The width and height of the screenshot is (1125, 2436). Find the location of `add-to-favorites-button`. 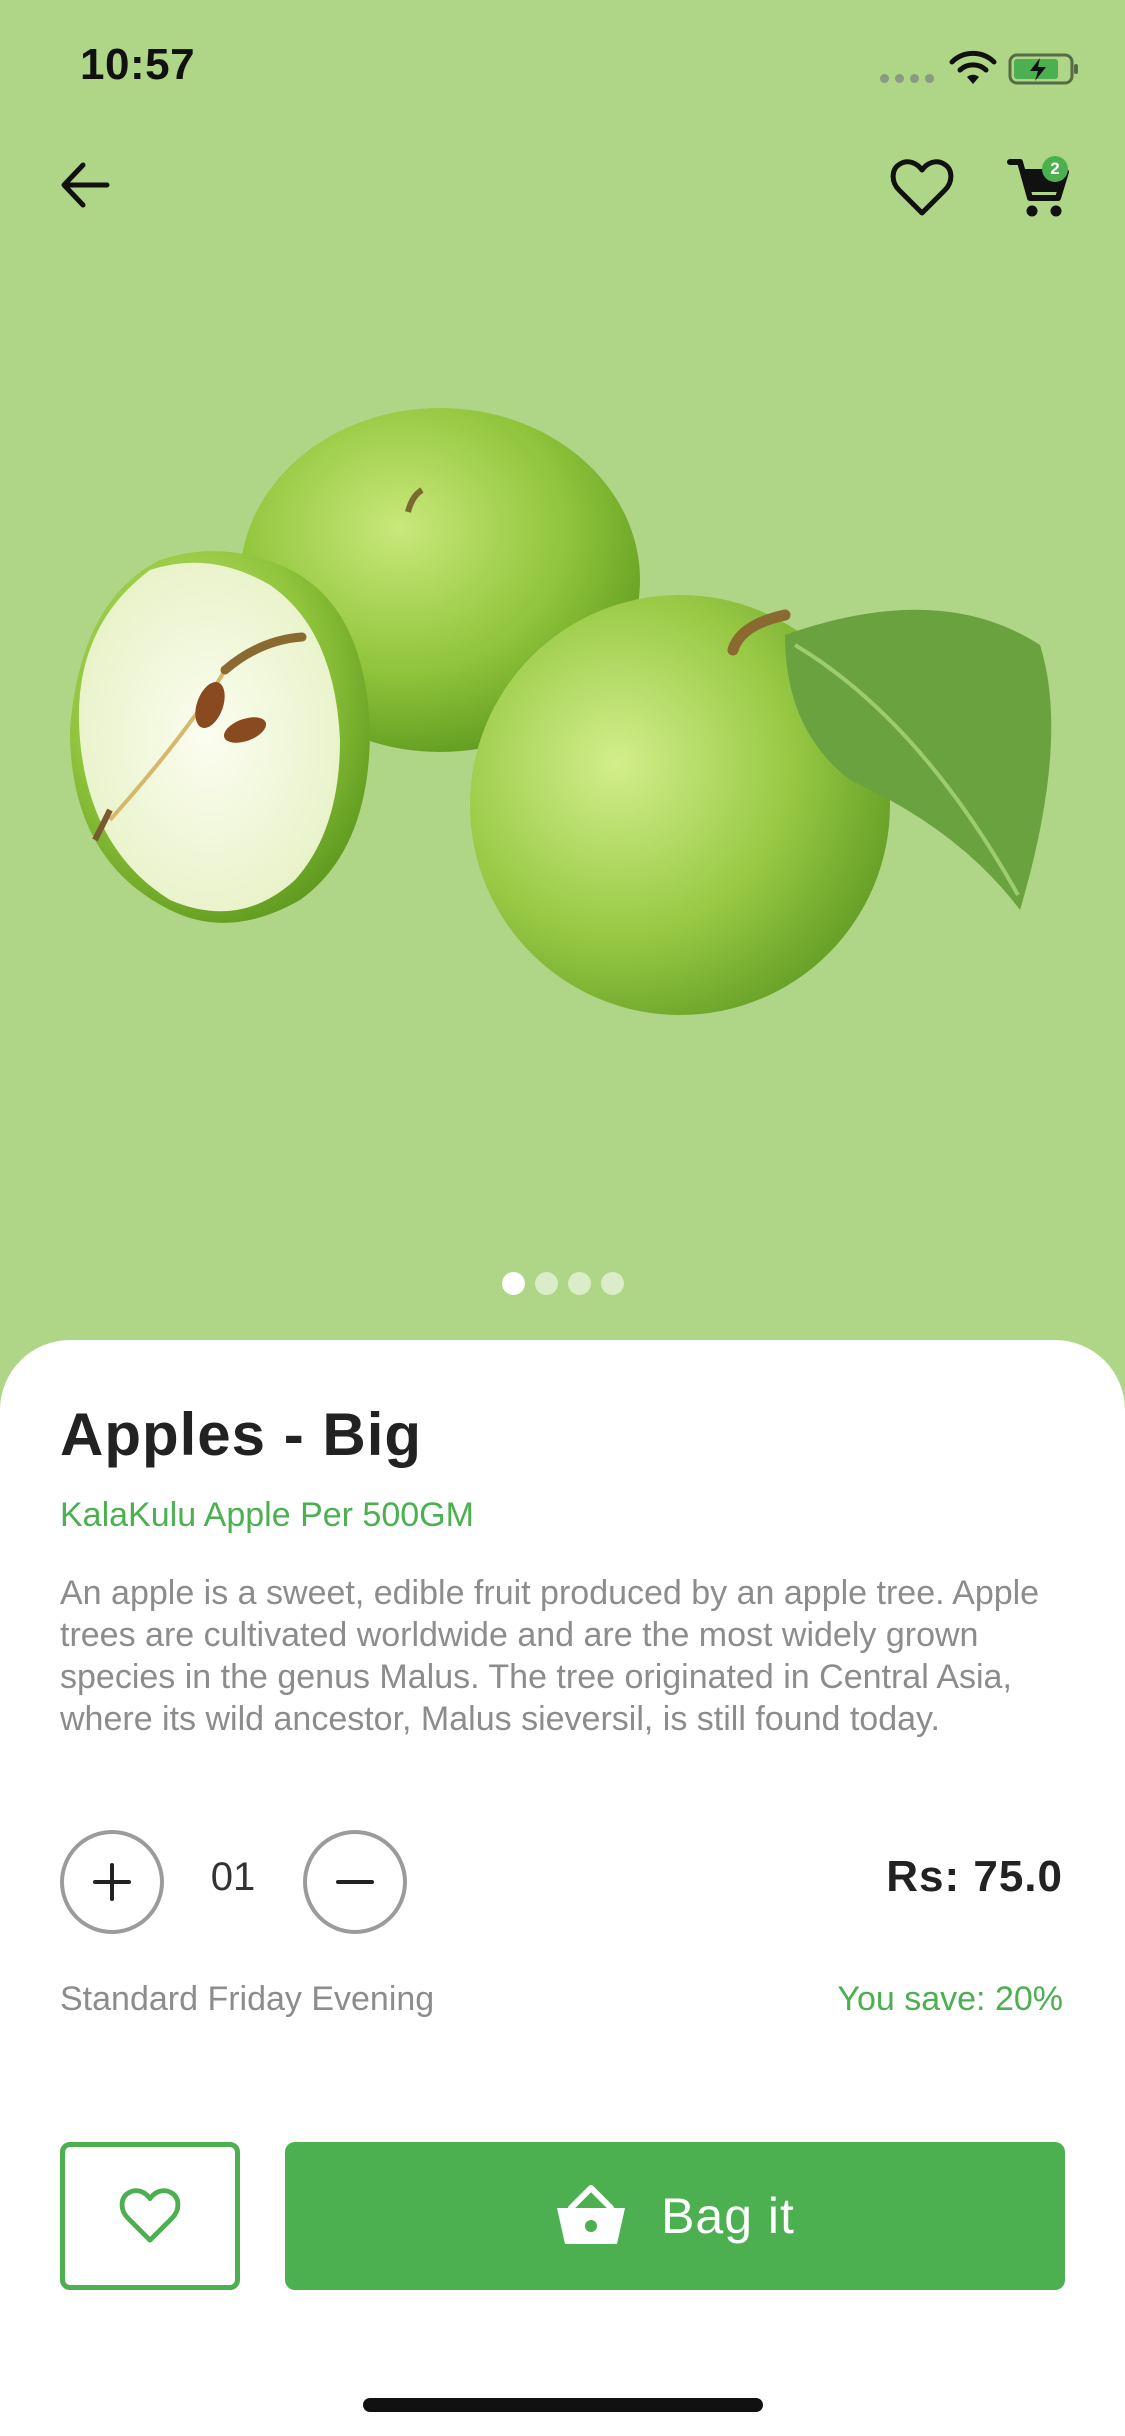

add-to-favorites-button is located at coordinates (150, 2216).